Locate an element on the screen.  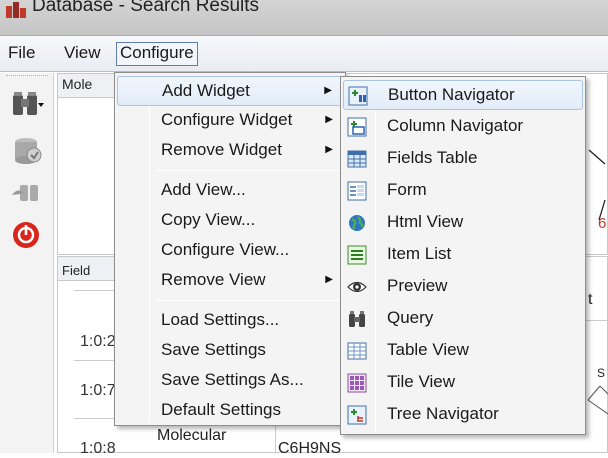
menu-item-add-widget: Add Widget ▶ is located at coordinates (230, 91).